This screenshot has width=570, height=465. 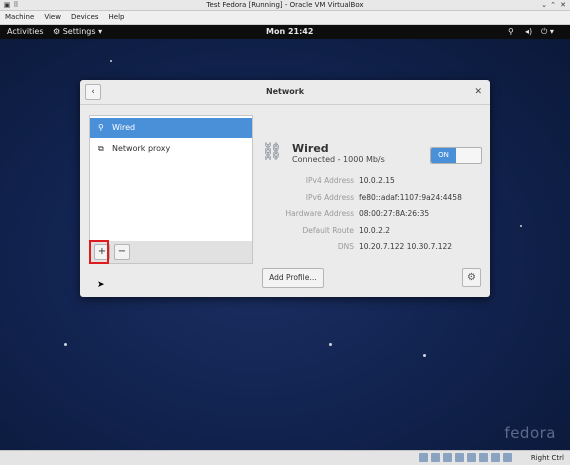 What do you see at coordinates (563, 5) in the screenshot?
I see `close-window-icon: ✕` at bounding box center [563, 5].